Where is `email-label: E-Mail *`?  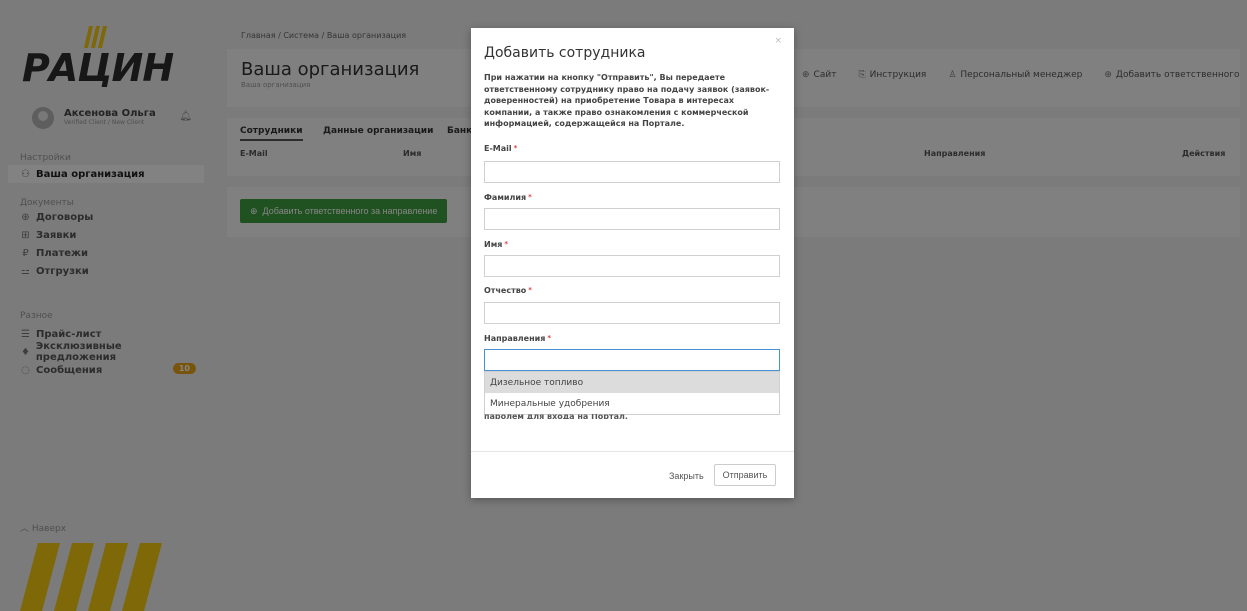
email-label: E-Mail * is located at coordinates (500, 148).